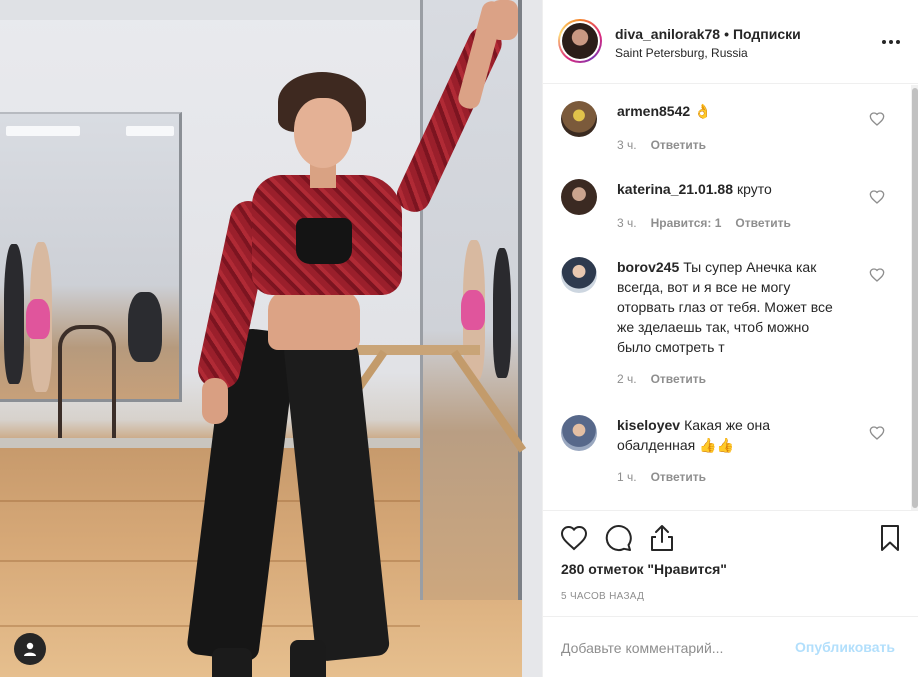 Image resolution: width=918 pixels, height=677 pixels. I want to click on comment-meta: 1 ч. Ответить, so click(668, 477).